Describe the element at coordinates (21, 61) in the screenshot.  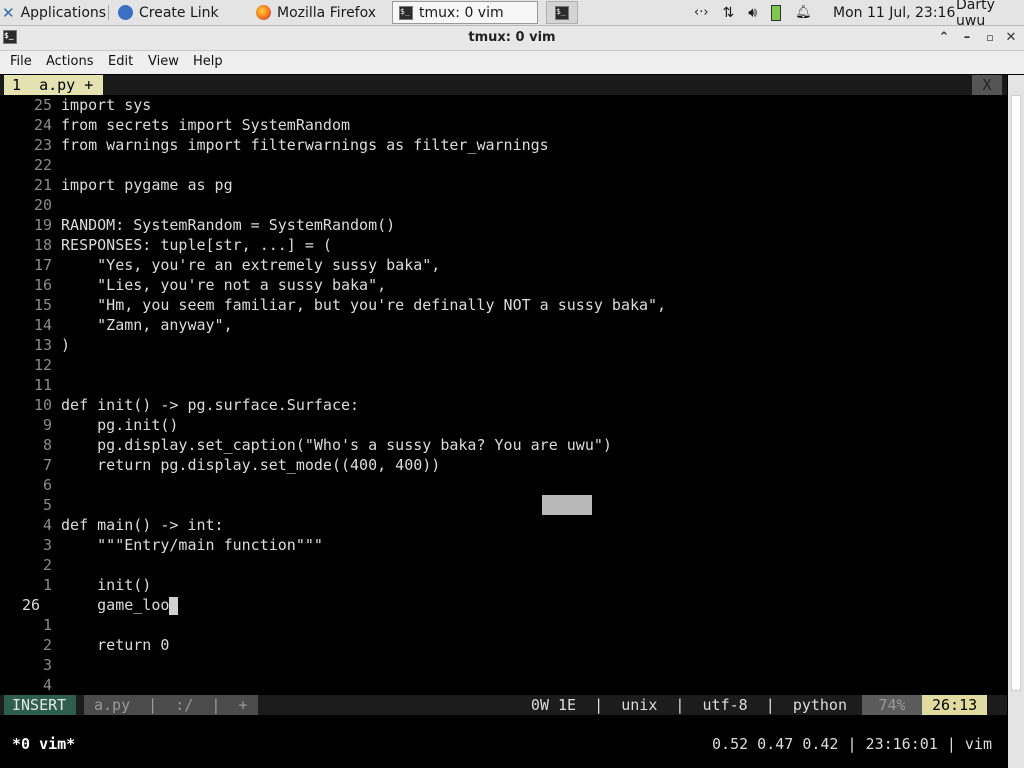
I see `menu-file: File` at that location.